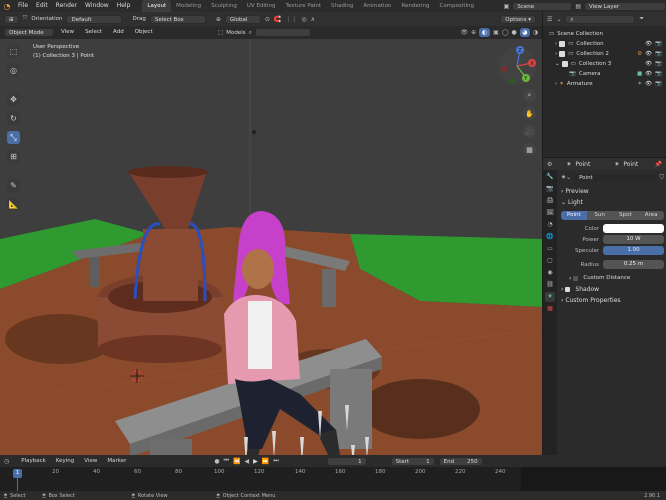  I want to click on outliner-item-collection-2: › ▭ Collection 2 ⚙ 👁 📷, so click(607, 54).